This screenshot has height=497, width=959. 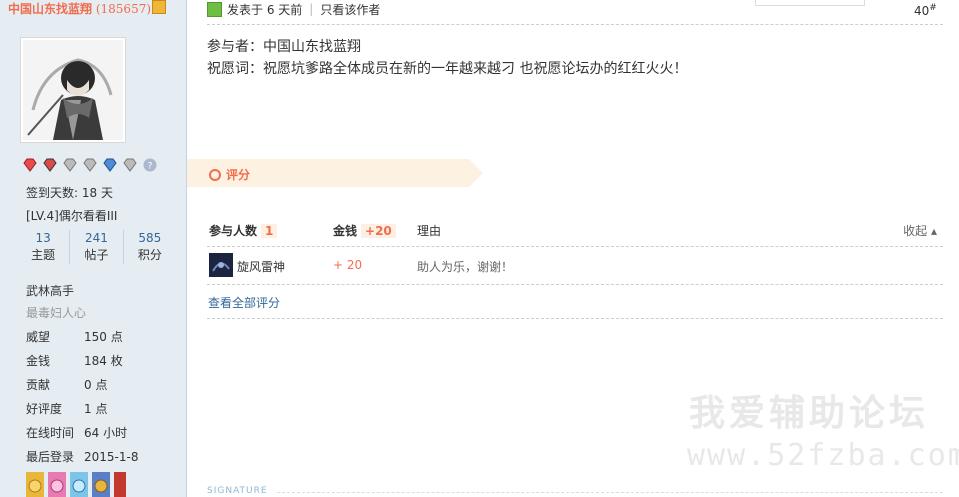 What do you see at coordinates (575, 24) in the screenshot?
I see `meta-divider` at bounding box center [575, 24].